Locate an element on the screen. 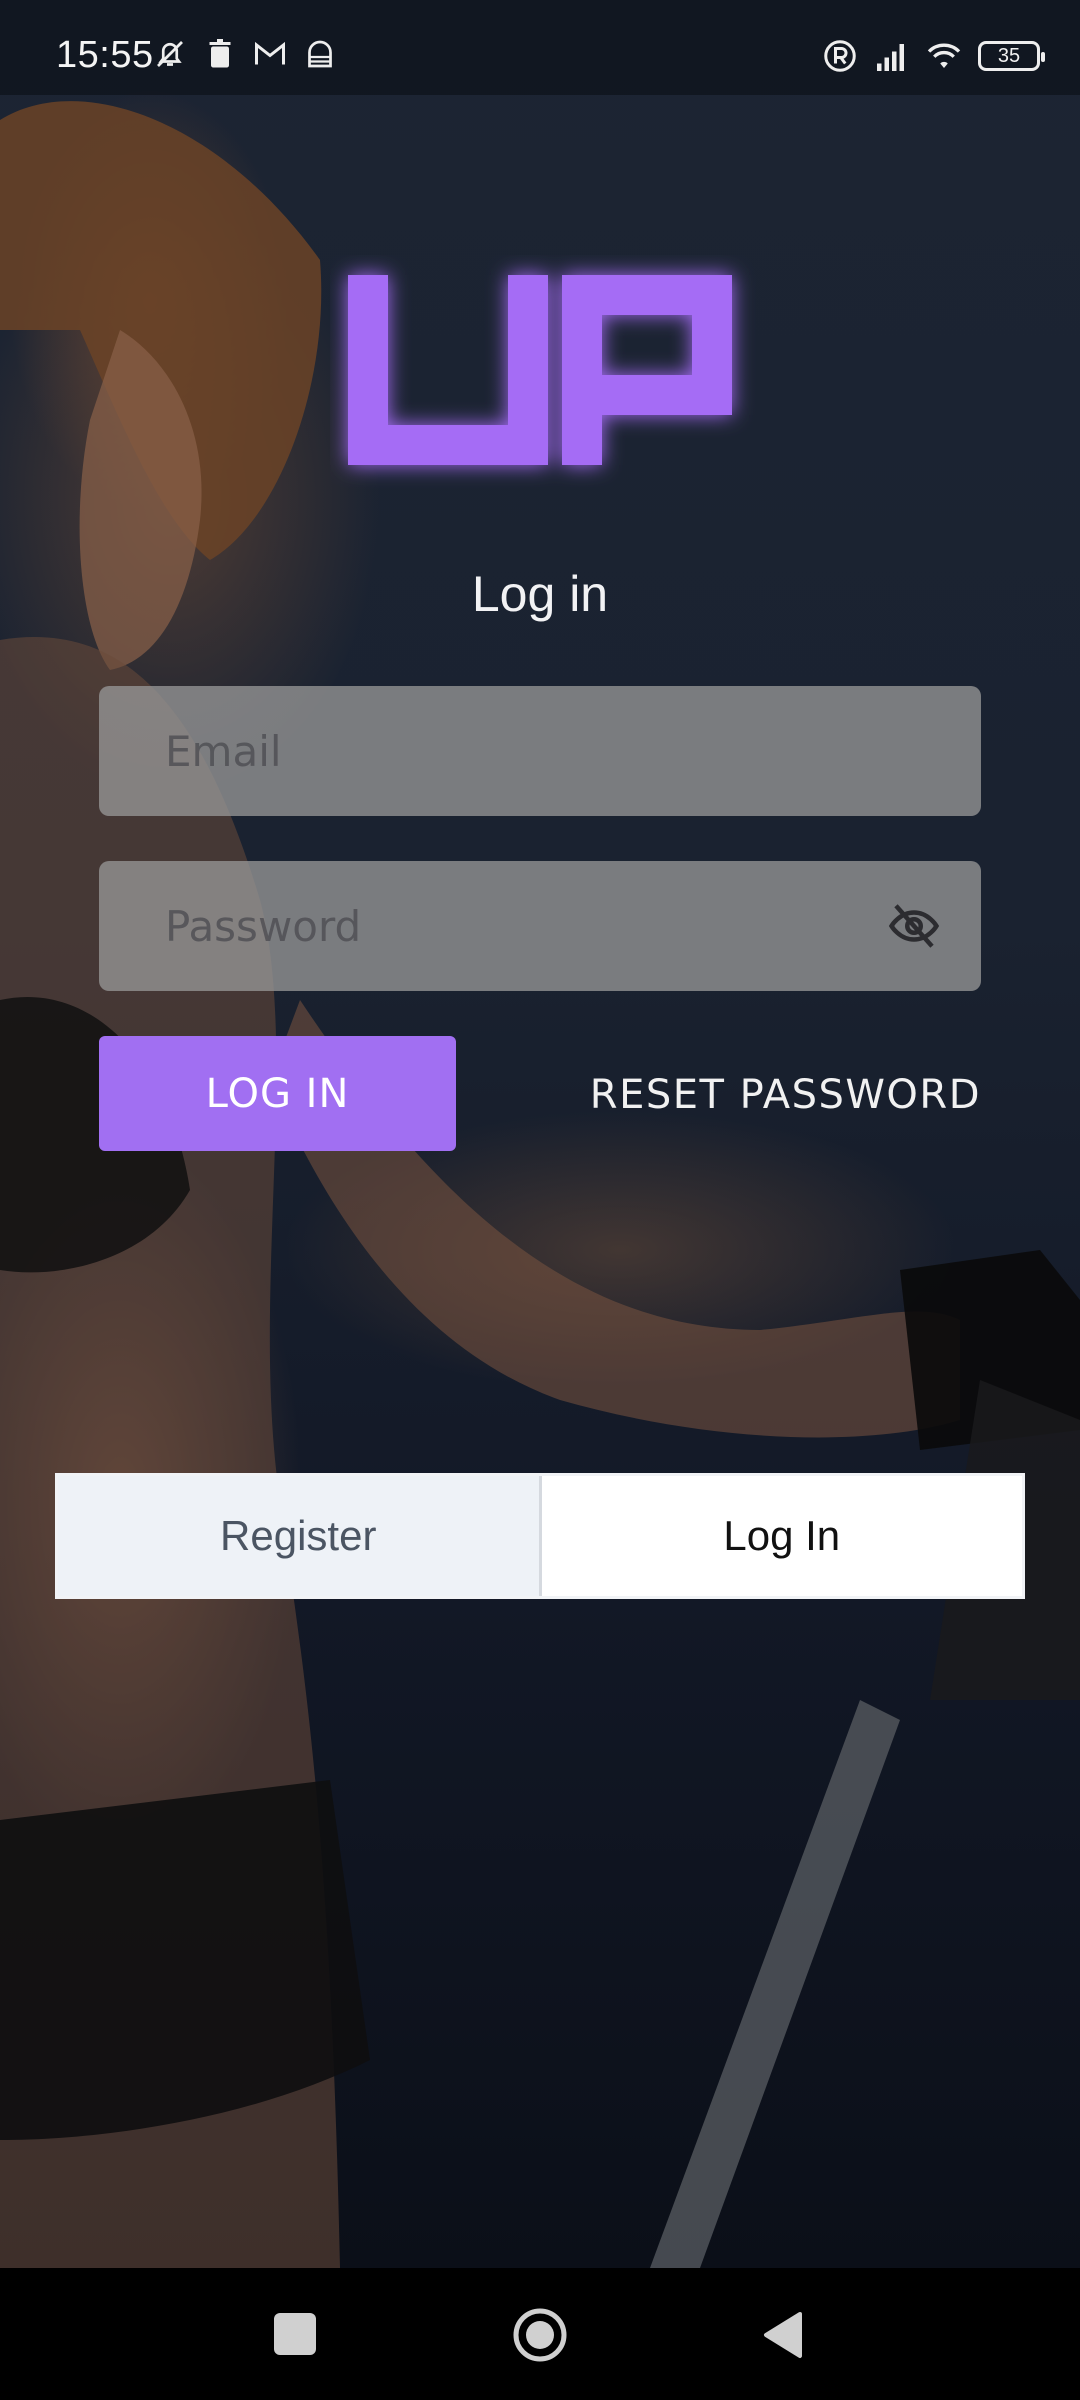 Image resolution: width=1080 pixels, height=2400 pixels. status-bar: 15:55 35 is located at coordinates (540, 47).